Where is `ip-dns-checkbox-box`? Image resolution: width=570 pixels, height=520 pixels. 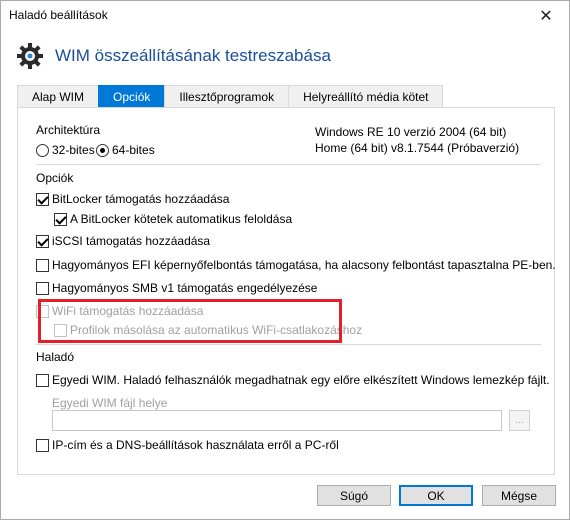 ip-dns-checkbox-box is located at coordinates (42, 445).